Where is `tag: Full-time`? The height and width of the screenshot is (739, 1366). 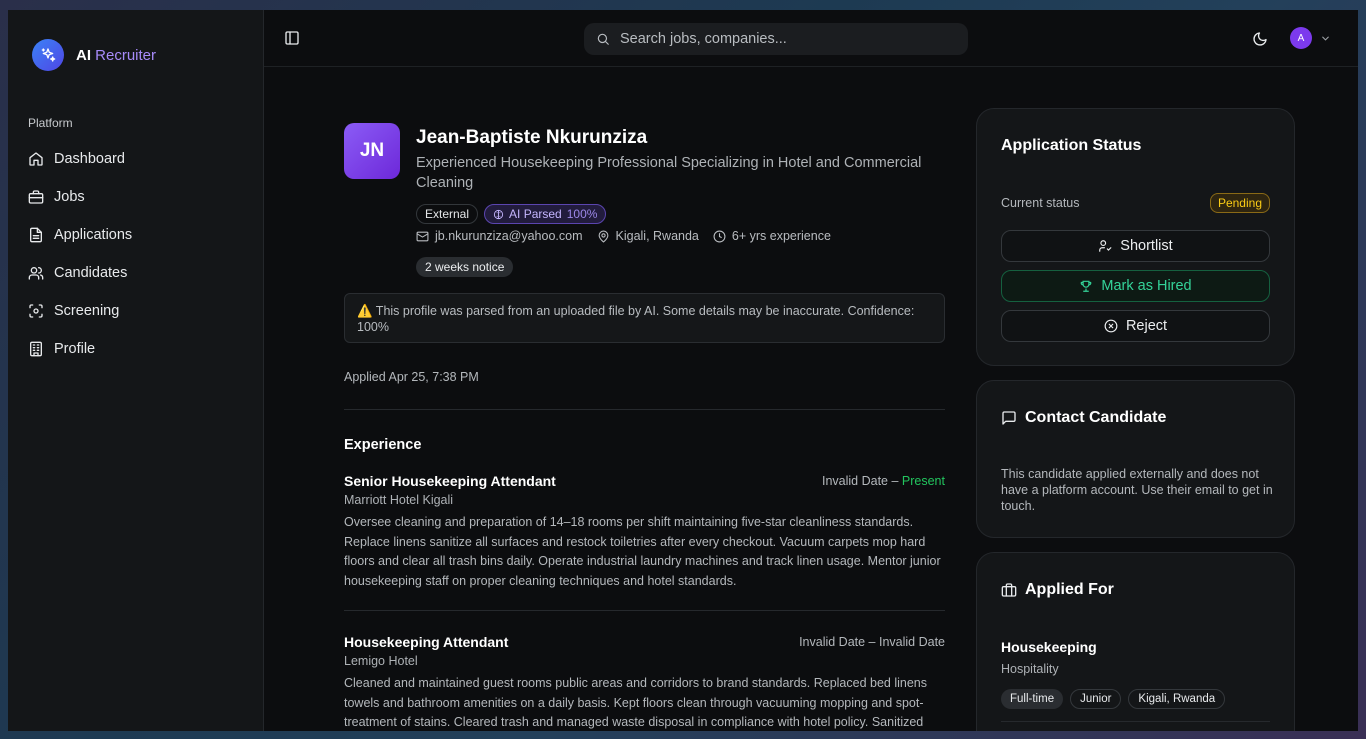
tag: Full-time is located at coordinates (1032, 699).